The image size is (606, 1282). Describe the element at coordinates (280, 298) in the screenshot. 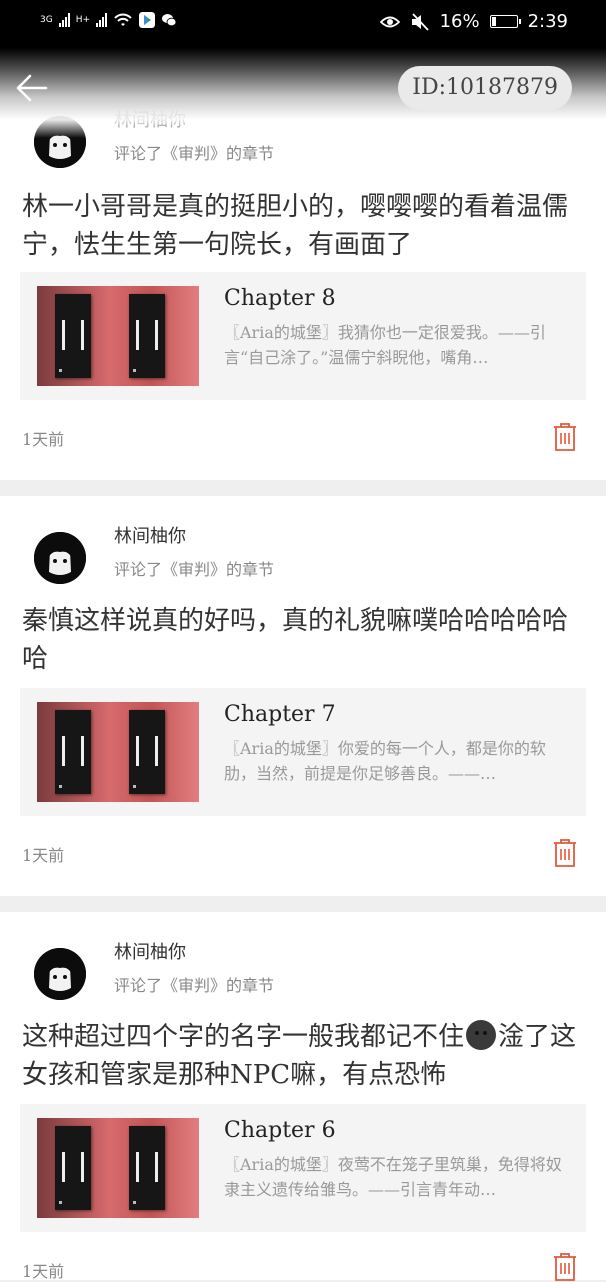

I see `chapter-title: Chapter 8` at that location.